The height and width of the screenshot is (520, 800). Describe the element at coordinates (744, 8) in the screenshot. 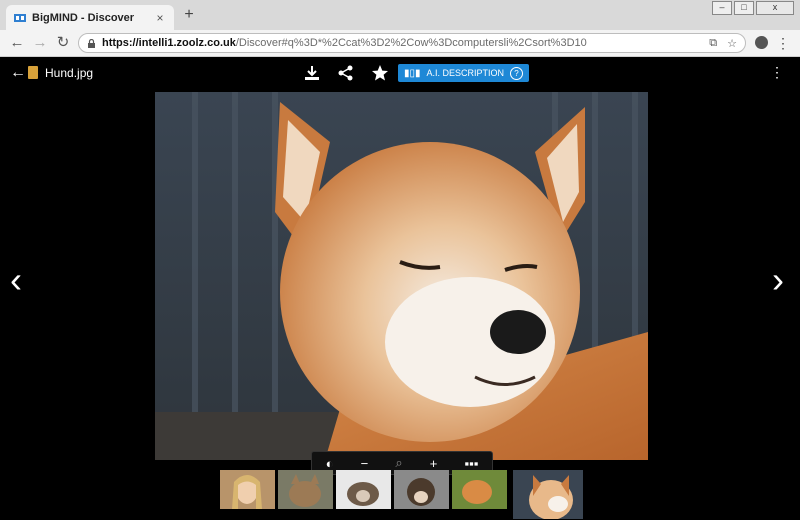

I see `maximize-button: □` at that location.